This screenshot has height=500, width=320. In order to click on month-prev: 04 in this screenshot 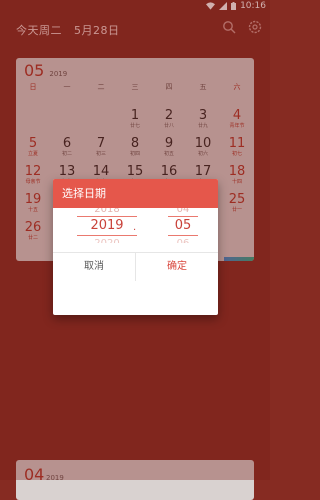, I will do `click(183, 211)`.